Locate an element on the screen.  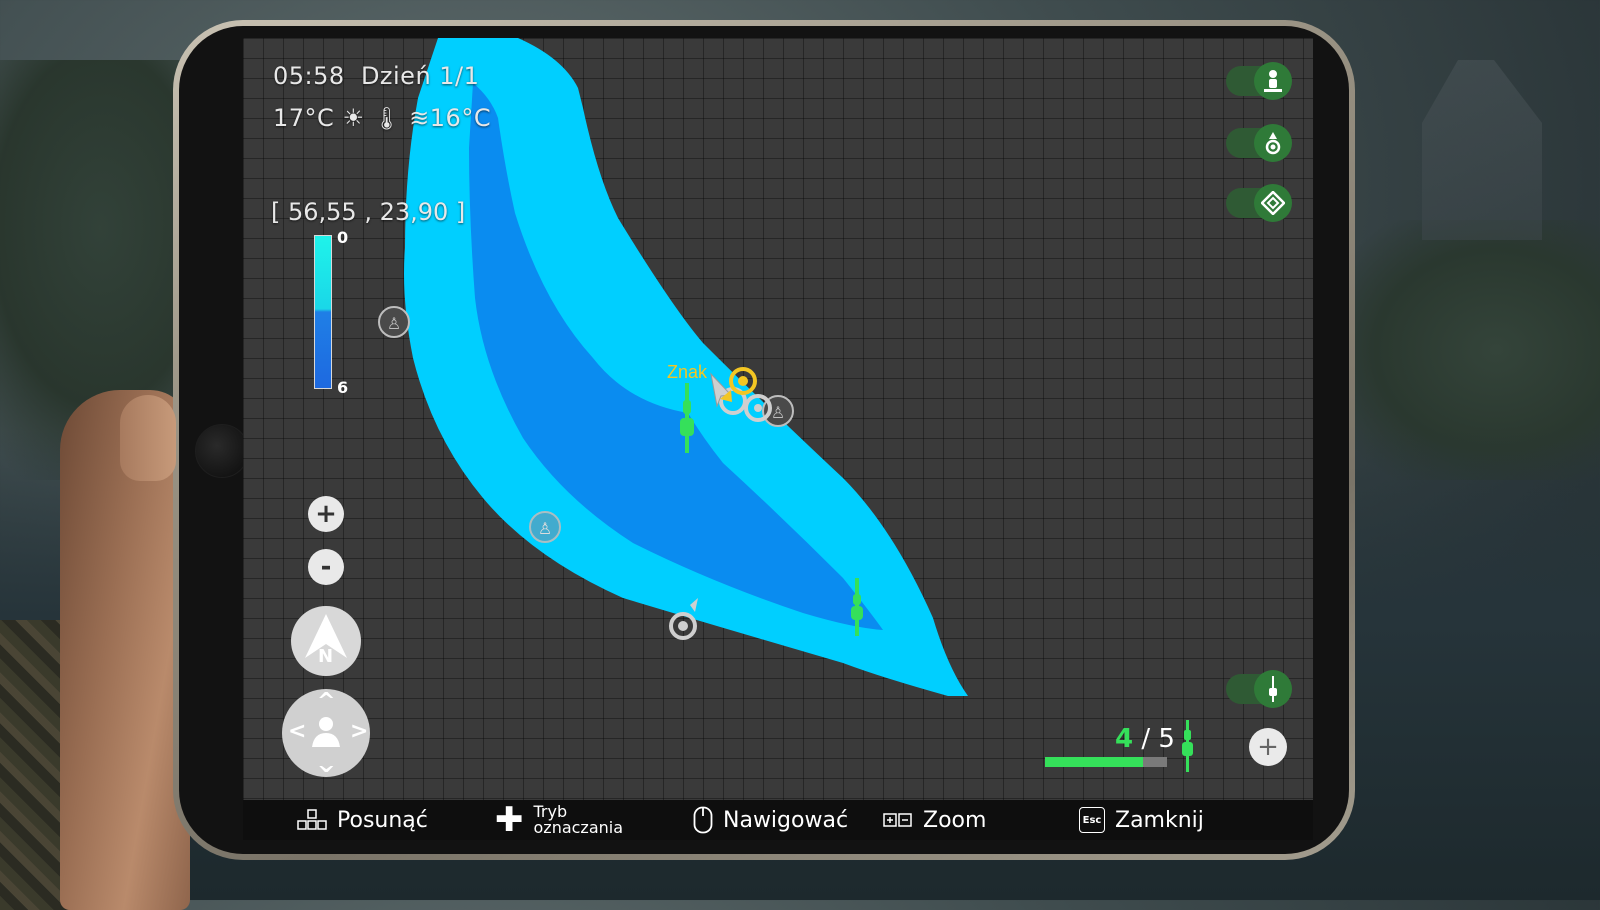
hint-navigate: Nawigować is located at coordinates (770, 820).